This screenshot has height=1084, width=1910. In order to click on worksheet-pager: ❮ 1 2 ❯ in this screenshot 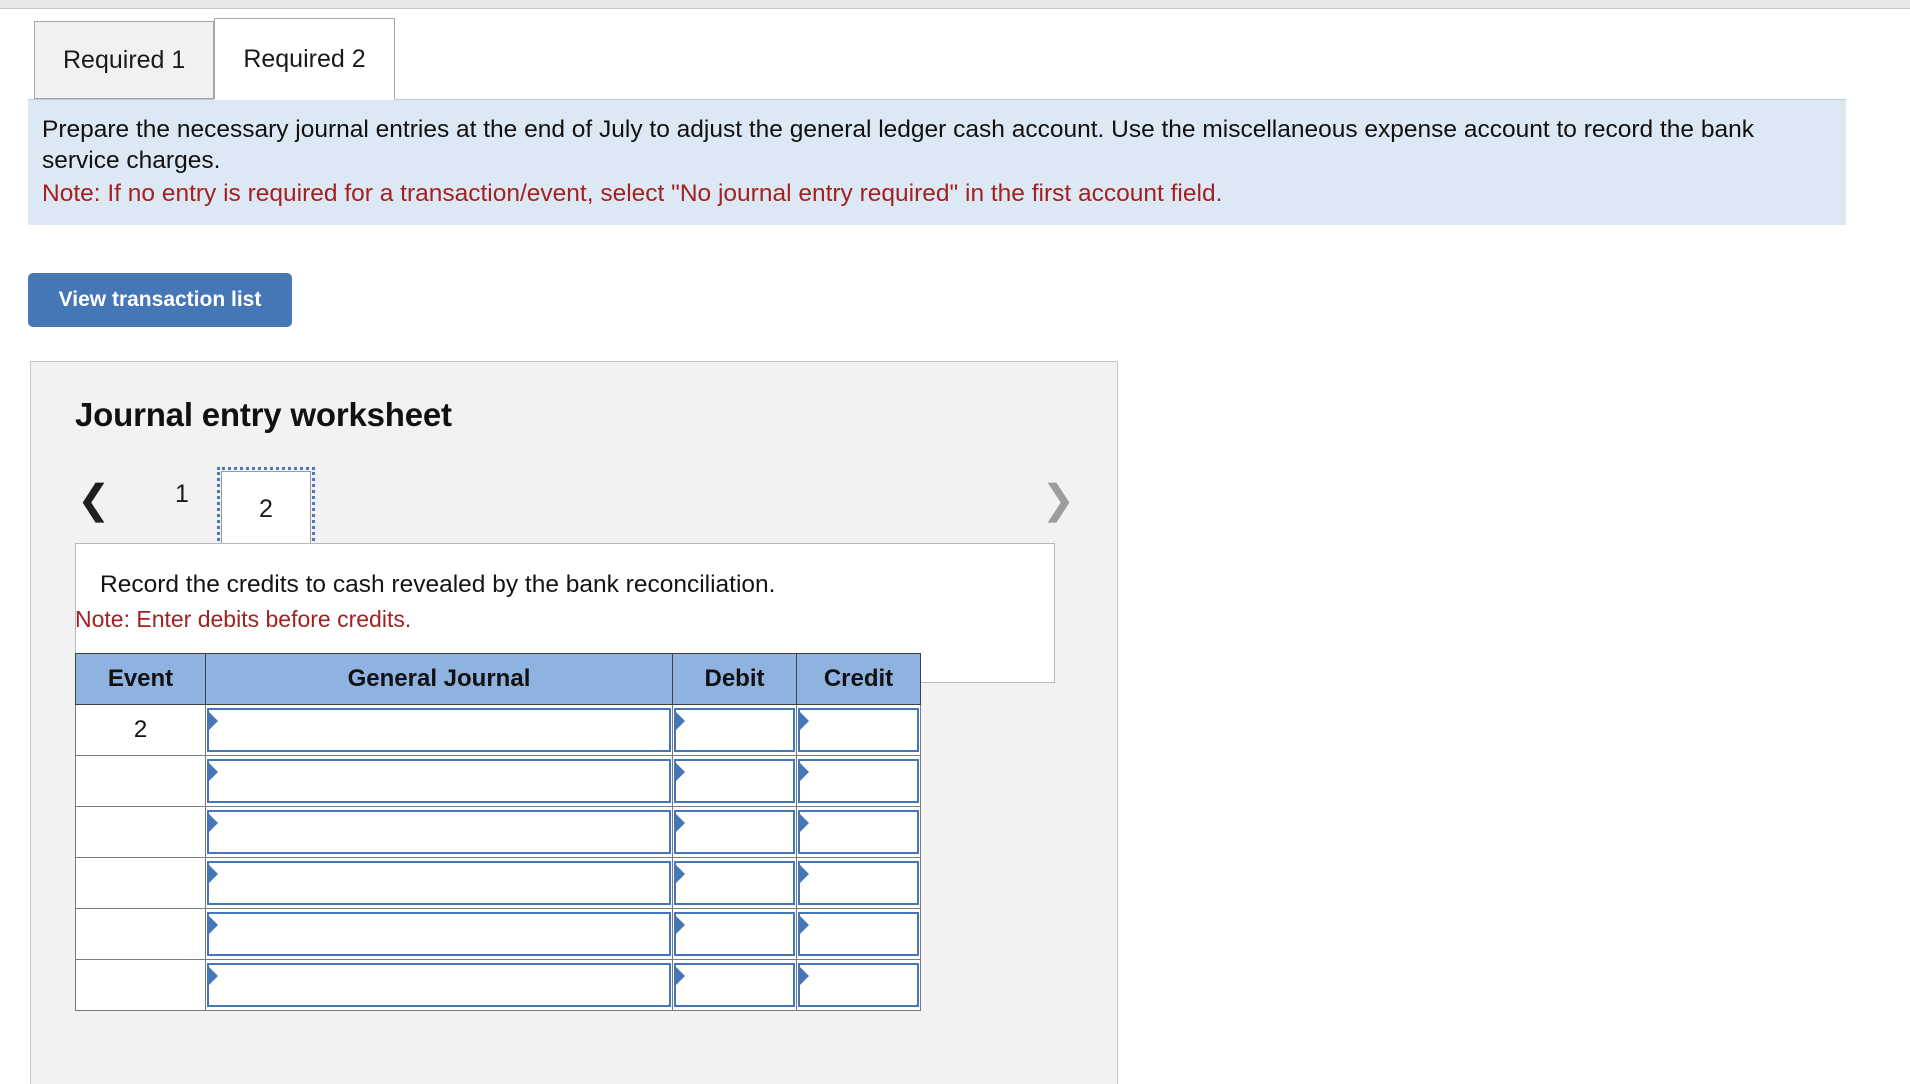, I will do `click(576, 508)`.